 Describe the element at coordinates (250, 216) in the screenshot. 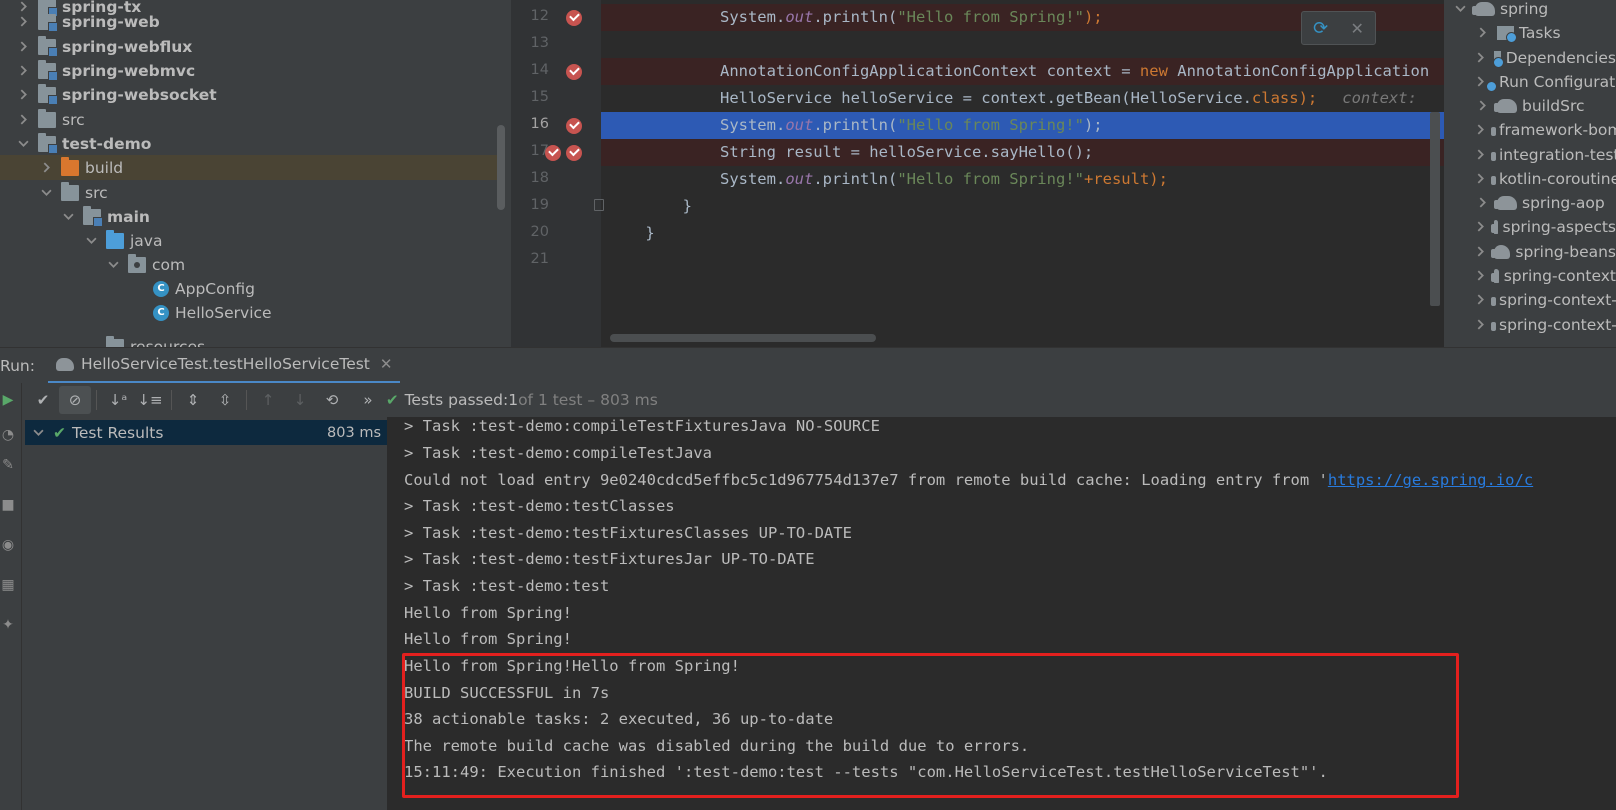

I see `tree-item-main: main` at that location.